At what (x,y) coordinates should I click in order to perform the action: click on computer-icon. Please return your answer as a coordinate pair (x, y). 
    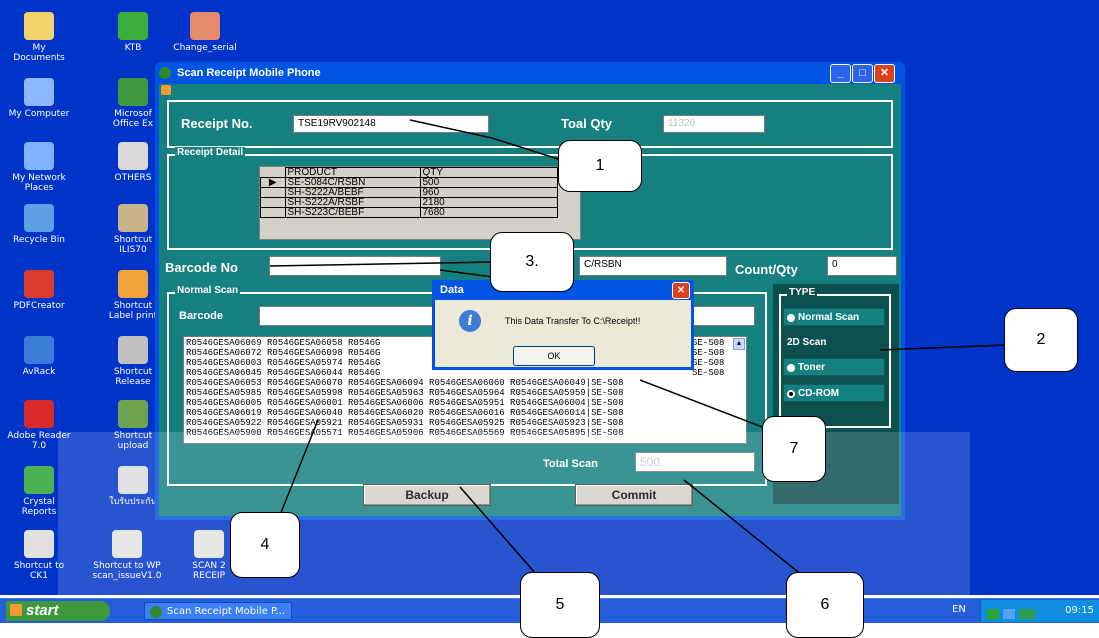
    Looking at the image, I should click on (39, 92).